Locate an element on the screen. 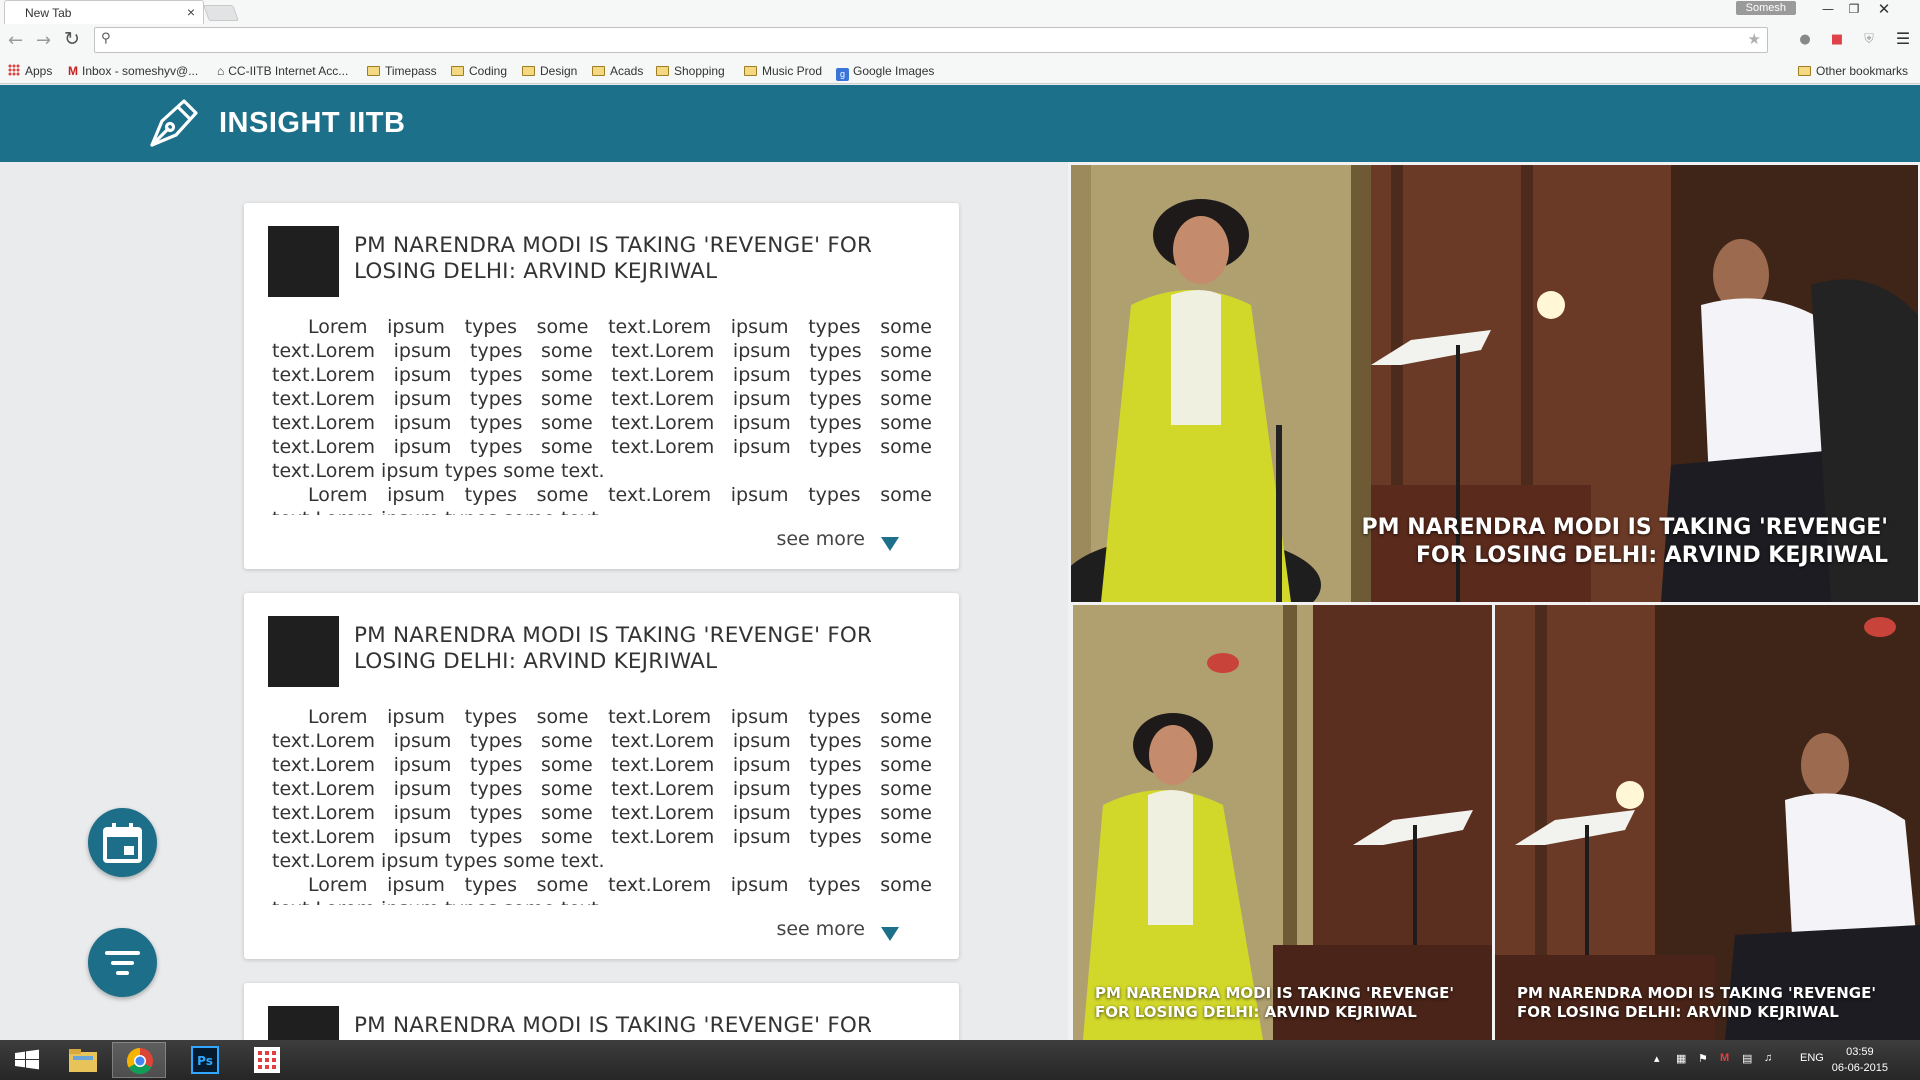  tray-windows-icon: ▦ is located at coordinates (1681, 1058).